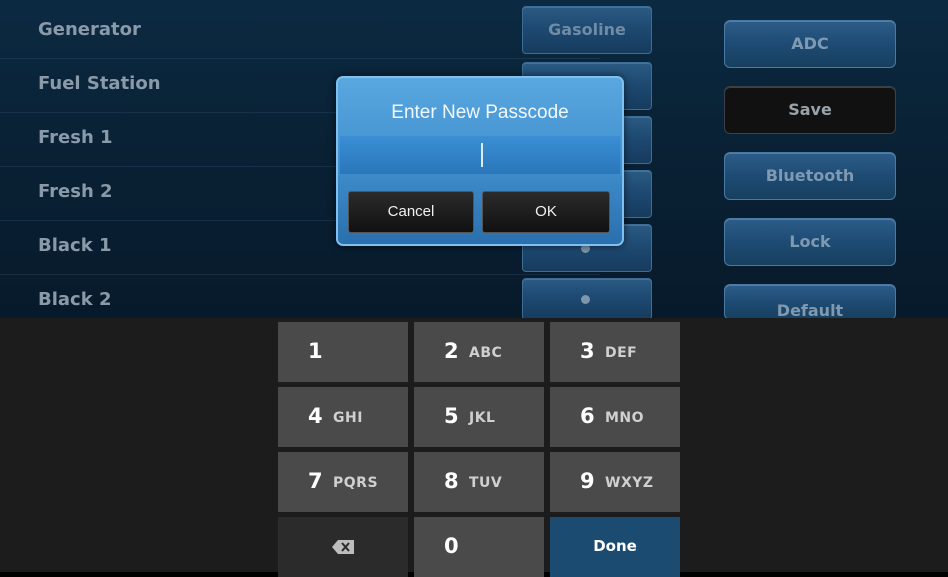 The height and width of the screenshot is (577, 948). I want to click on key-8: 8 TUV, so click(479, 482).